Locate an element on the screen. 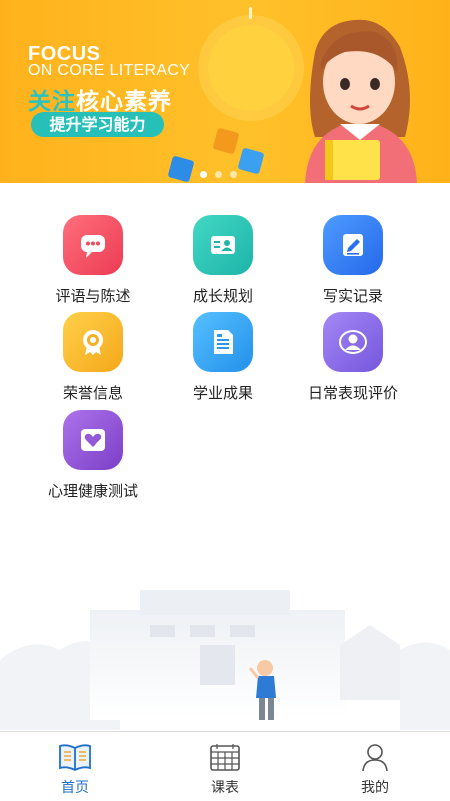 The image size is (450, 801). bottom-tab-bar: 首页 课表 我的 is located at coordinates (225, 766).